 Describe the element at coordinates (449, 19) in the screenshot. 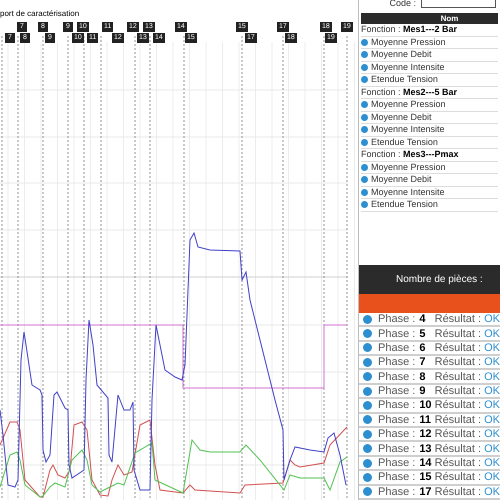

I see `column-header: Nom` at that location.